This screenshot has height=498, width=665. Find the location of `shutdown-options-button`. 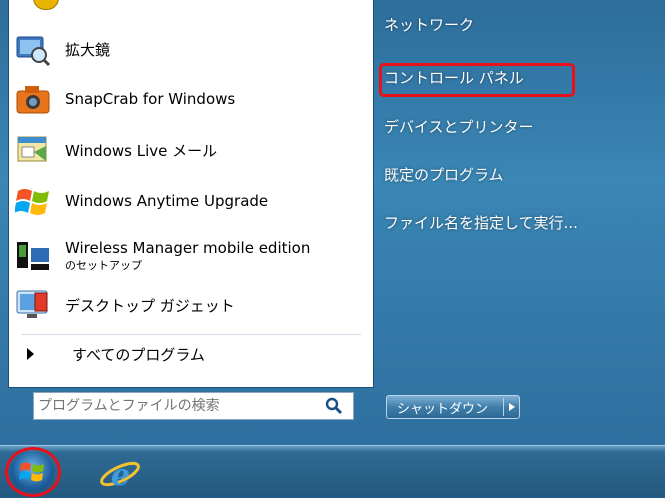

shutdown-options-button is located at coordinates (511, 407).